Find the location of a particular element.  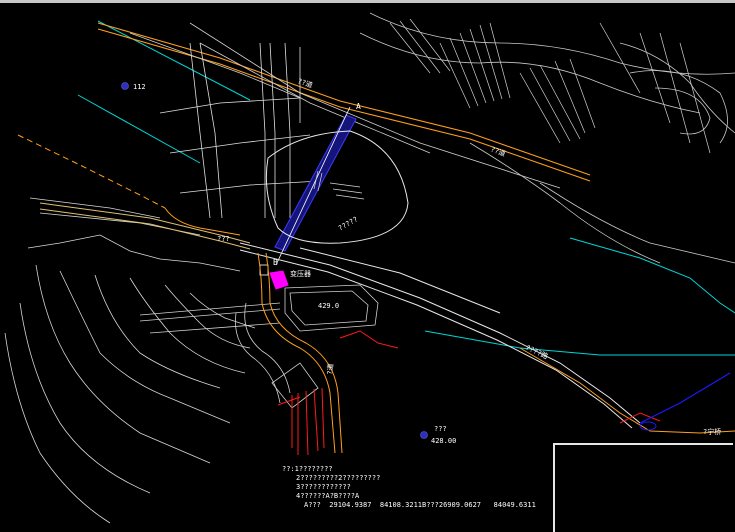

marker-428-elevation: 428.00 is located at coordinates (443, 441).